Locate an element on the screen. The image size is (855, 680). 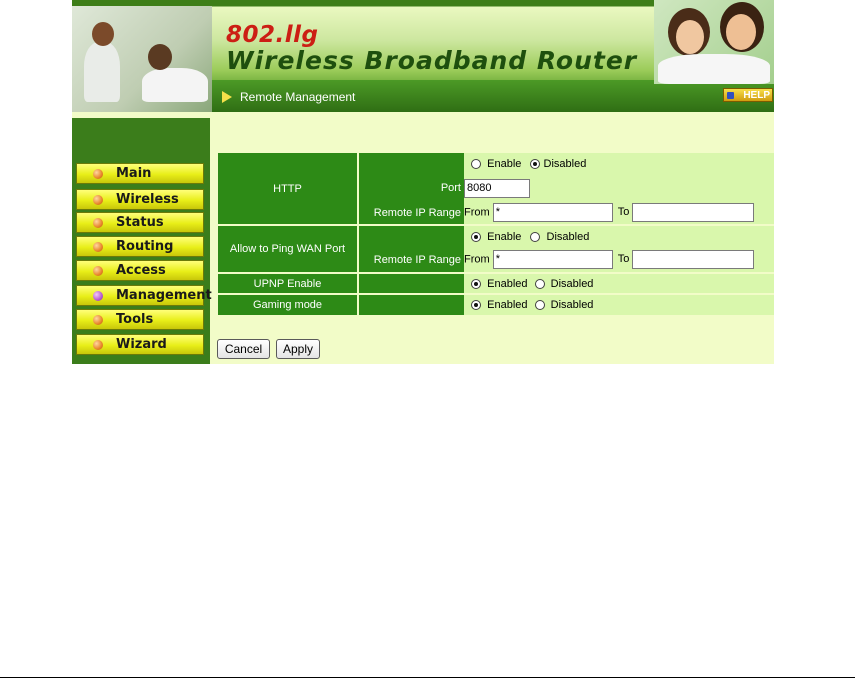
gaming-enabled-radio is located at coordinates (476, 305).